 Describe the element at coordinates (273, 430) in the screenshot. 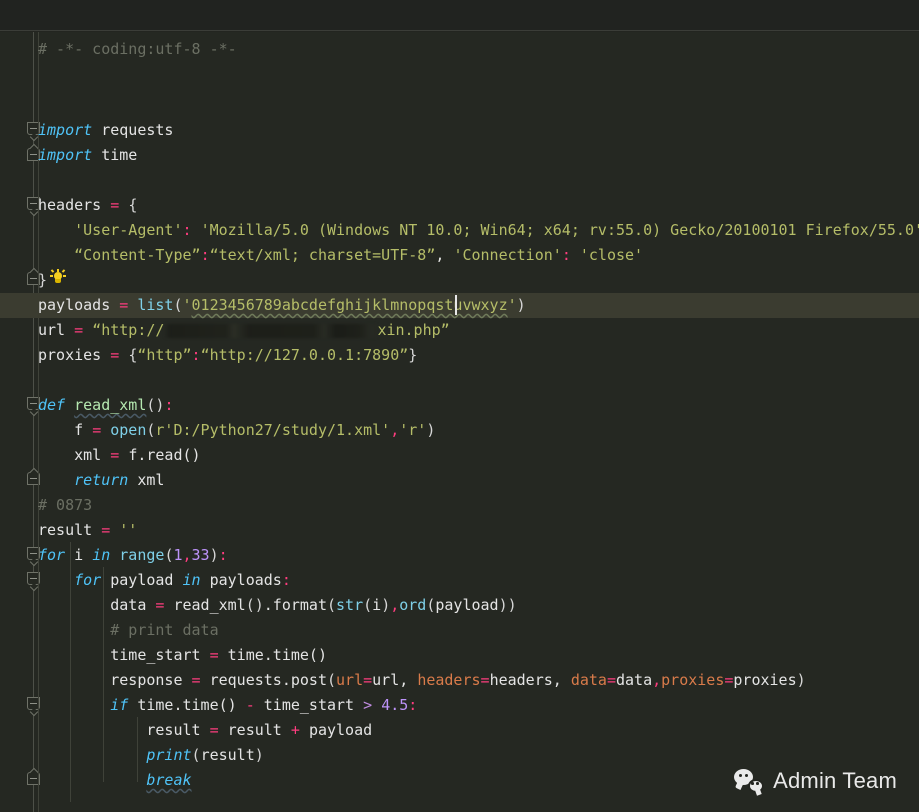

I see `token-string-xml-path: r'D:/Python27/study/1.xml'` at that location.